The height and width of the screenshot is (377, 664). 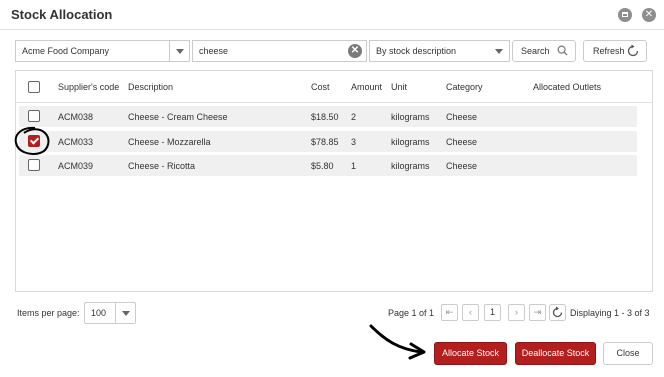 I want to click on cell-amount: 1, so click(x=354, y=166).